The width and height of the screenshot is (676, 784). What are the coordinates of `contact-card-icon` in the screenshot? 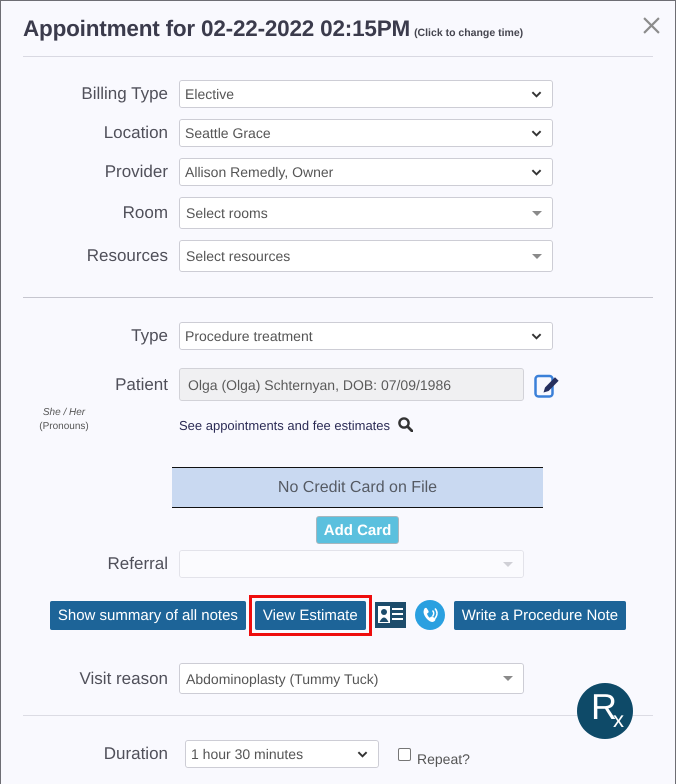 It's located at (390, 615).